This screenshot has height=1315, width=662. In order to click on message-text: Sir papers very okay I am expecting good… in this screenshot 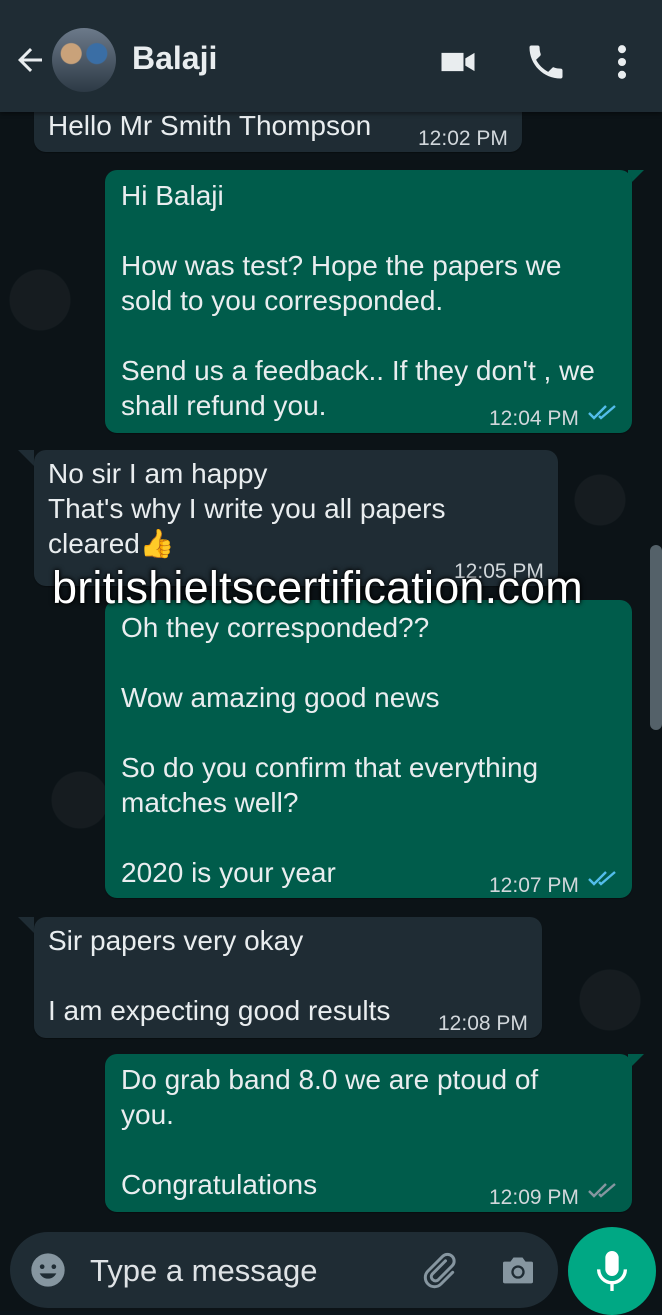, I will do `click(219, 975)`.